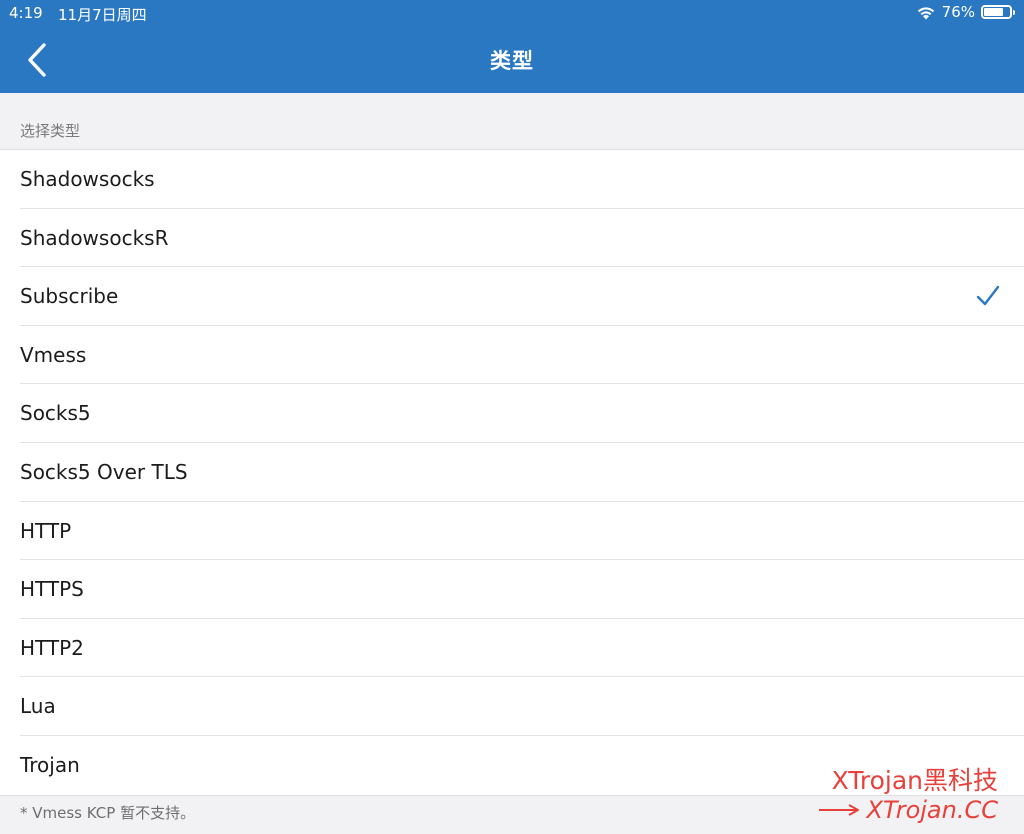 This screenshot has height=834, width=1024. What do you see at coordinates (69, 296) in the screenshot?
I see `type-option-label: Subscribe` at bounding box center [69, 296].